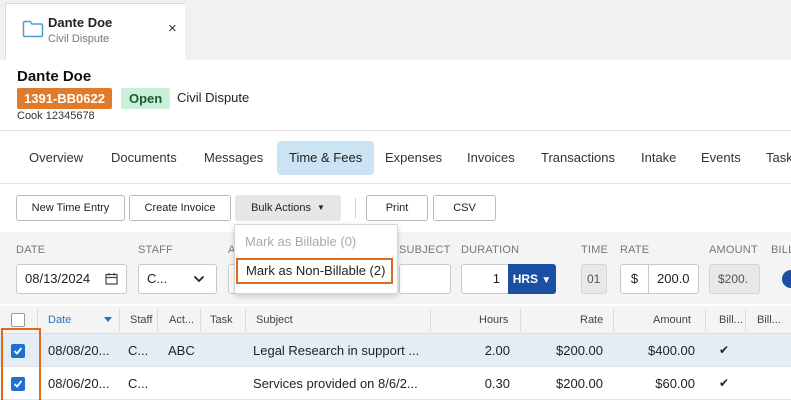 This screenshot has height=400, width=791. What do you see at coordinates (199, 279) in the screenshot?
I see `chevron-down-icon` at bounding box center [199, 279].